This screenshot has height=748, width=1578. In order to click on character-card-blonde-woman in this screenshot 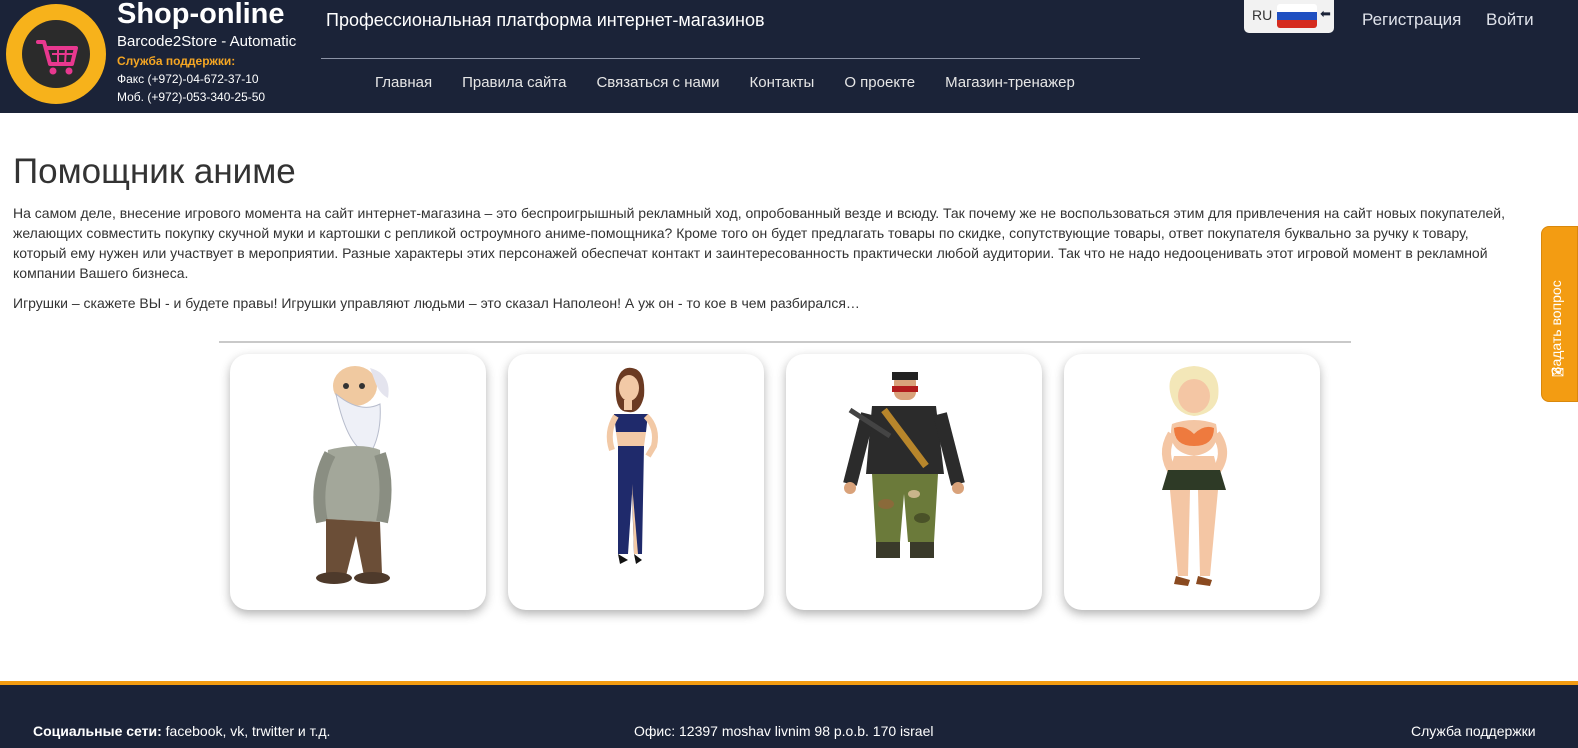, I will do `click(1192, 482)`.